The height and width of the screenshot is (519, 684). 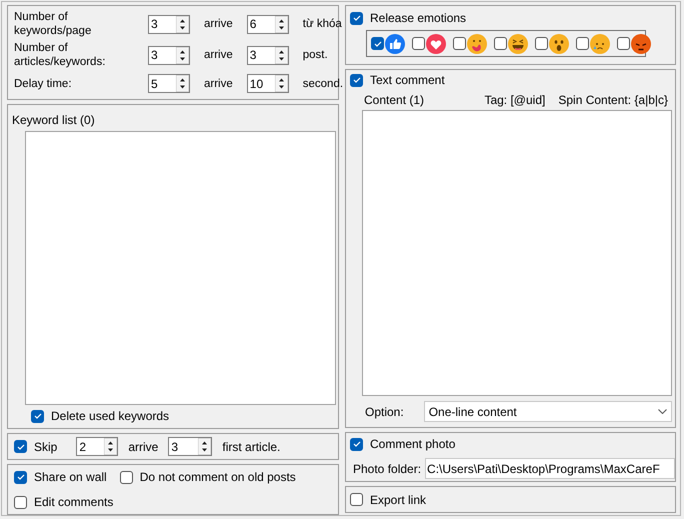 I want to click on angry-face-icon, so click(x=641, y=44).